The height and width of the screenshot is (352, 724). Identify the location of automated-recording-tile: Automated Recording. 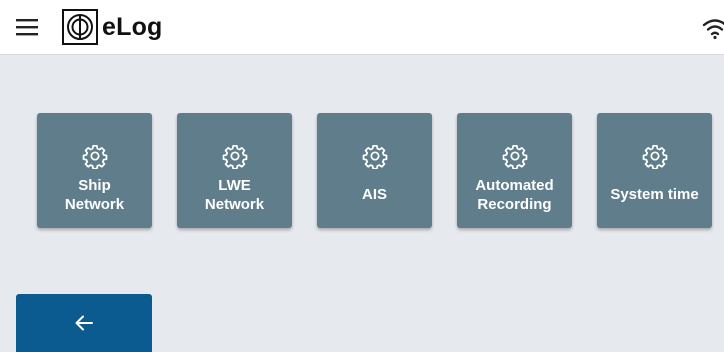
(514, 170).